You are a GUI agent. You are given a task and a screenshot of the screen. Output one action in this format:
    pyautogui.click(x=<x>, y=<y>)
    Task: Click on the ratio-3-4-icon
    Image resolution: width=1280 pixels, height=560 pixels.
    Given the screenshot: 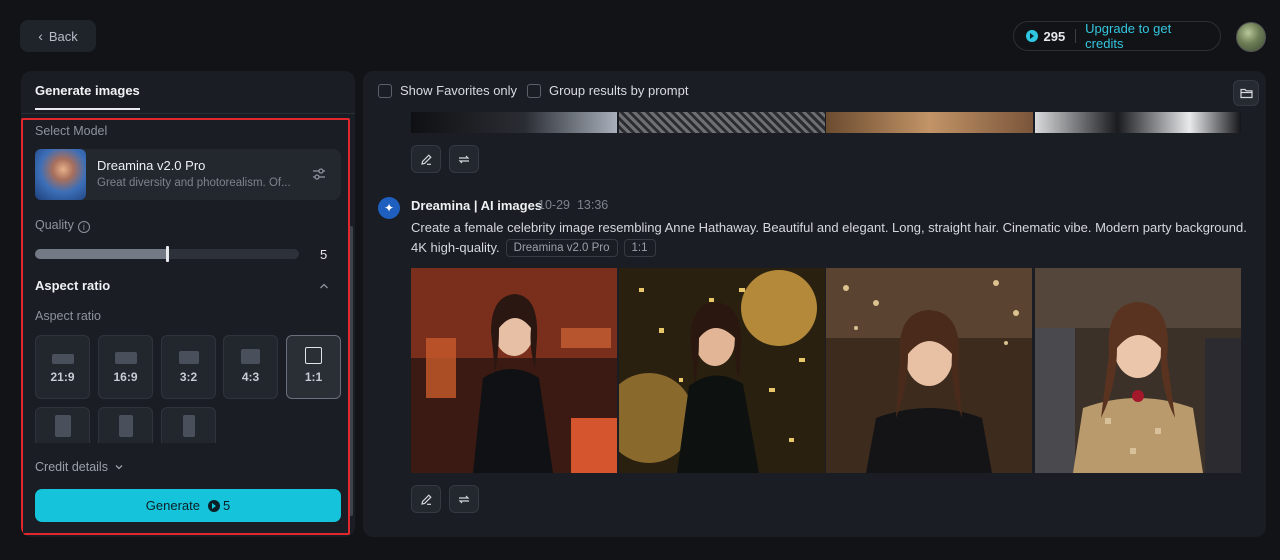 What is the action you would take?
    pyautogui.click(x=62, y=425)
    